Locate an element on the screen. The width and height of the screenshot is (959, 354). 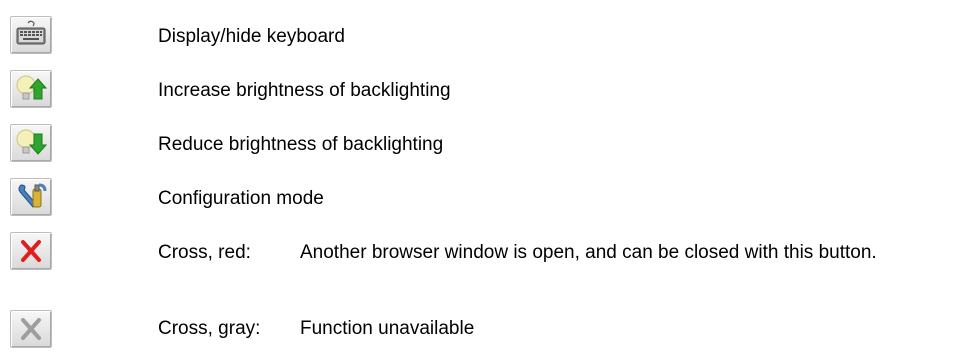
close-window-button is located at coordinates (31, 251).